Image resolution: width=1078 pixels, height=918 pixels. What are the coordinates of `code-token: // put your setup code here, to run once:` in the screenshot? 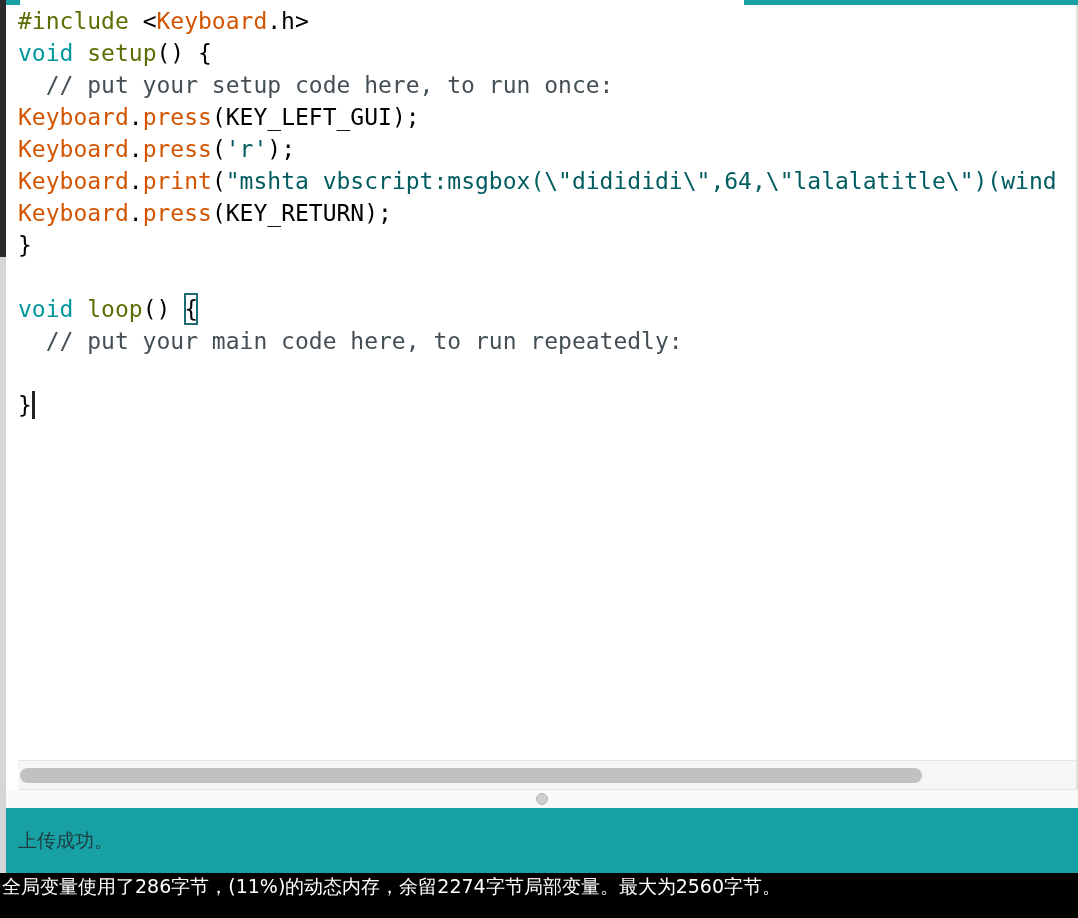 It's located at (329, 85).